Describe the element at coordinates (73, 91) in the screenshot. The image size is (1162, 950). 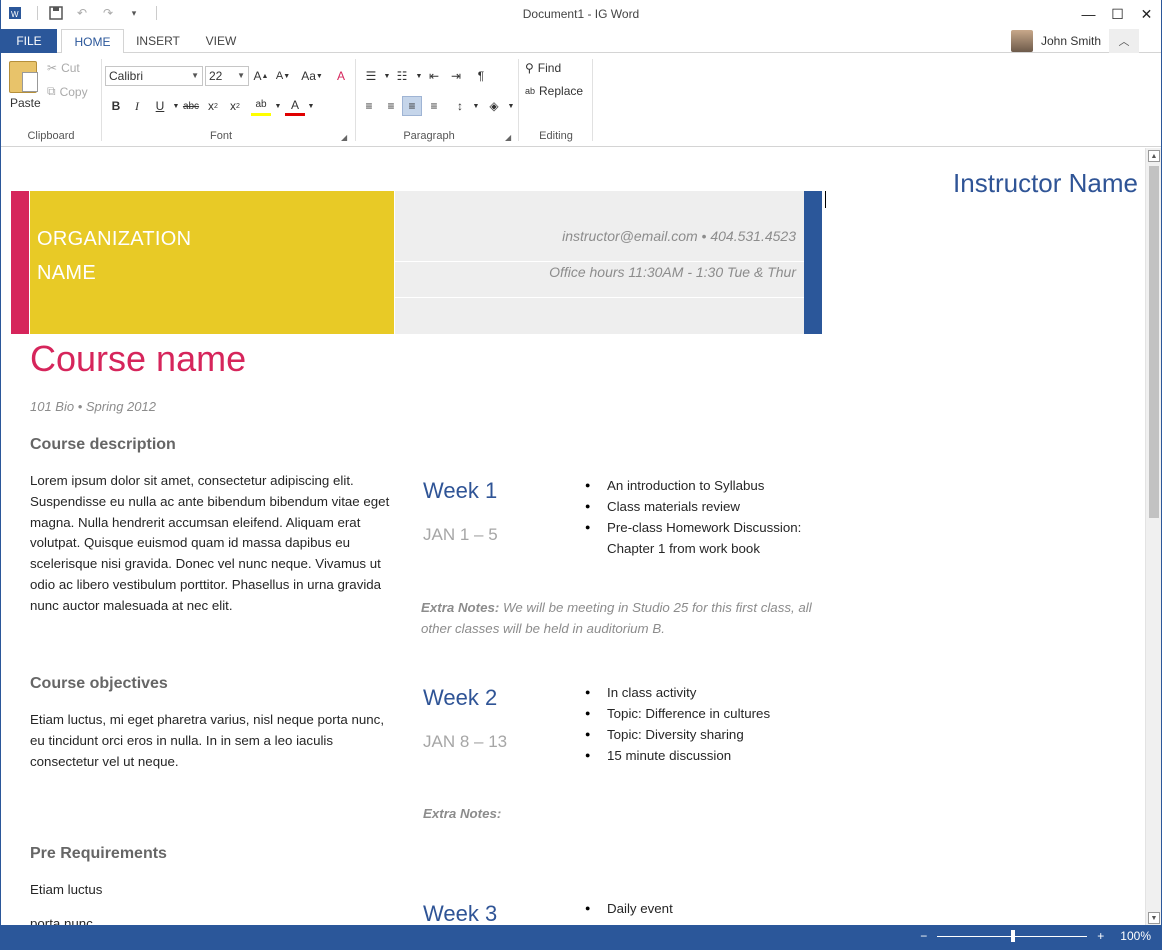
I see `copy-label: Copy` at that location.